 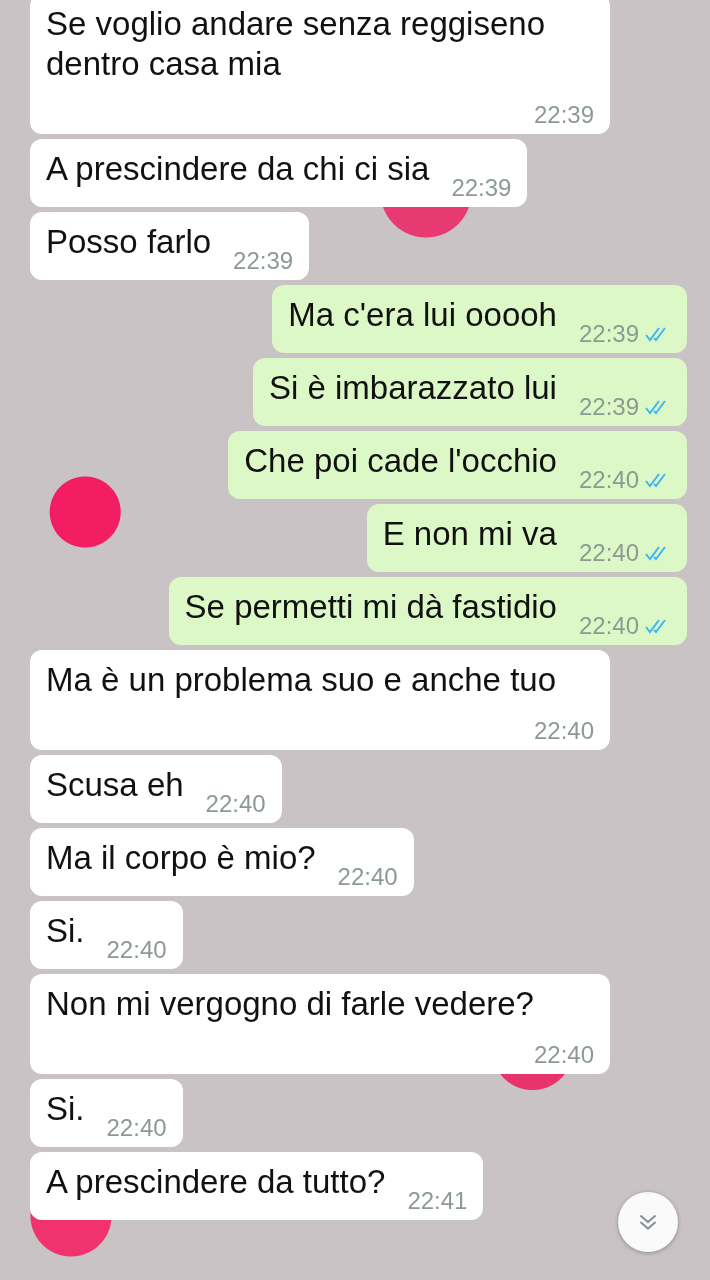 What do you see at coordinates (181, 858) in the screenshot?
I see `message-text: Ma il corpo è mio?` at bounding box center [181, 858].